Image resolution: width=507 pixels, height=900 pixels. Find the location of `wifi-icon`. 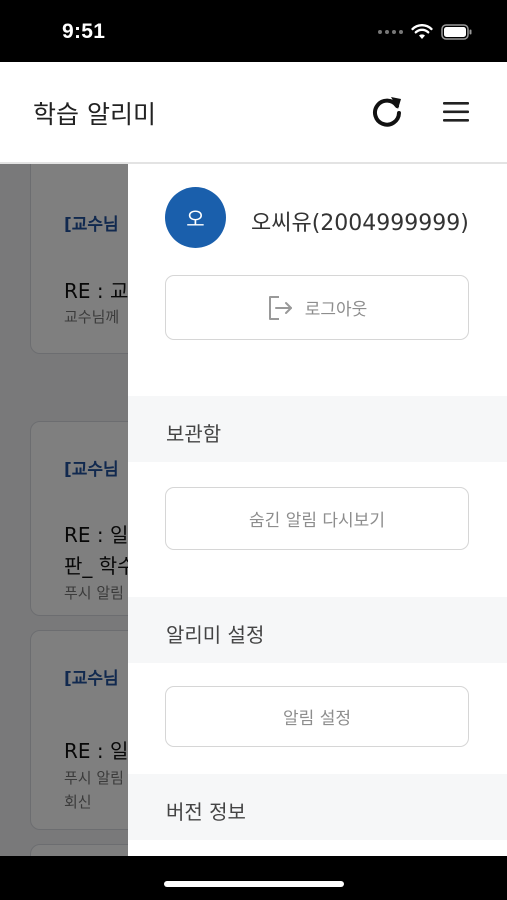

wifi-icon is located at coordinates (422, 31).